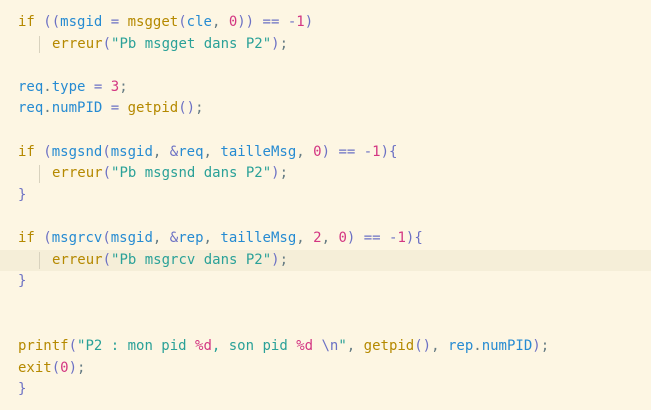 The width and height of the screenshot is (651, 410). What do you see at coordinates (334, 196) in the screenshot?
I see `code-line-9: }` at bounding box center [334, 196].